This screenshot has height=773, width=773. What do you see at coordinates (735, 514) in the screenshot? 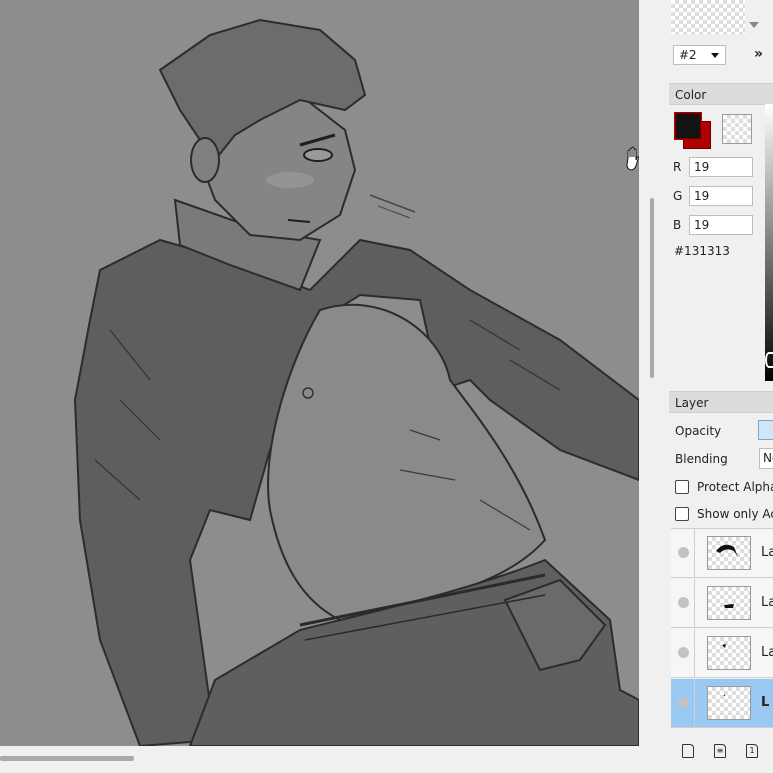
I see `show-only-active-label: Show only Ac` at bounding box center [735, 514].